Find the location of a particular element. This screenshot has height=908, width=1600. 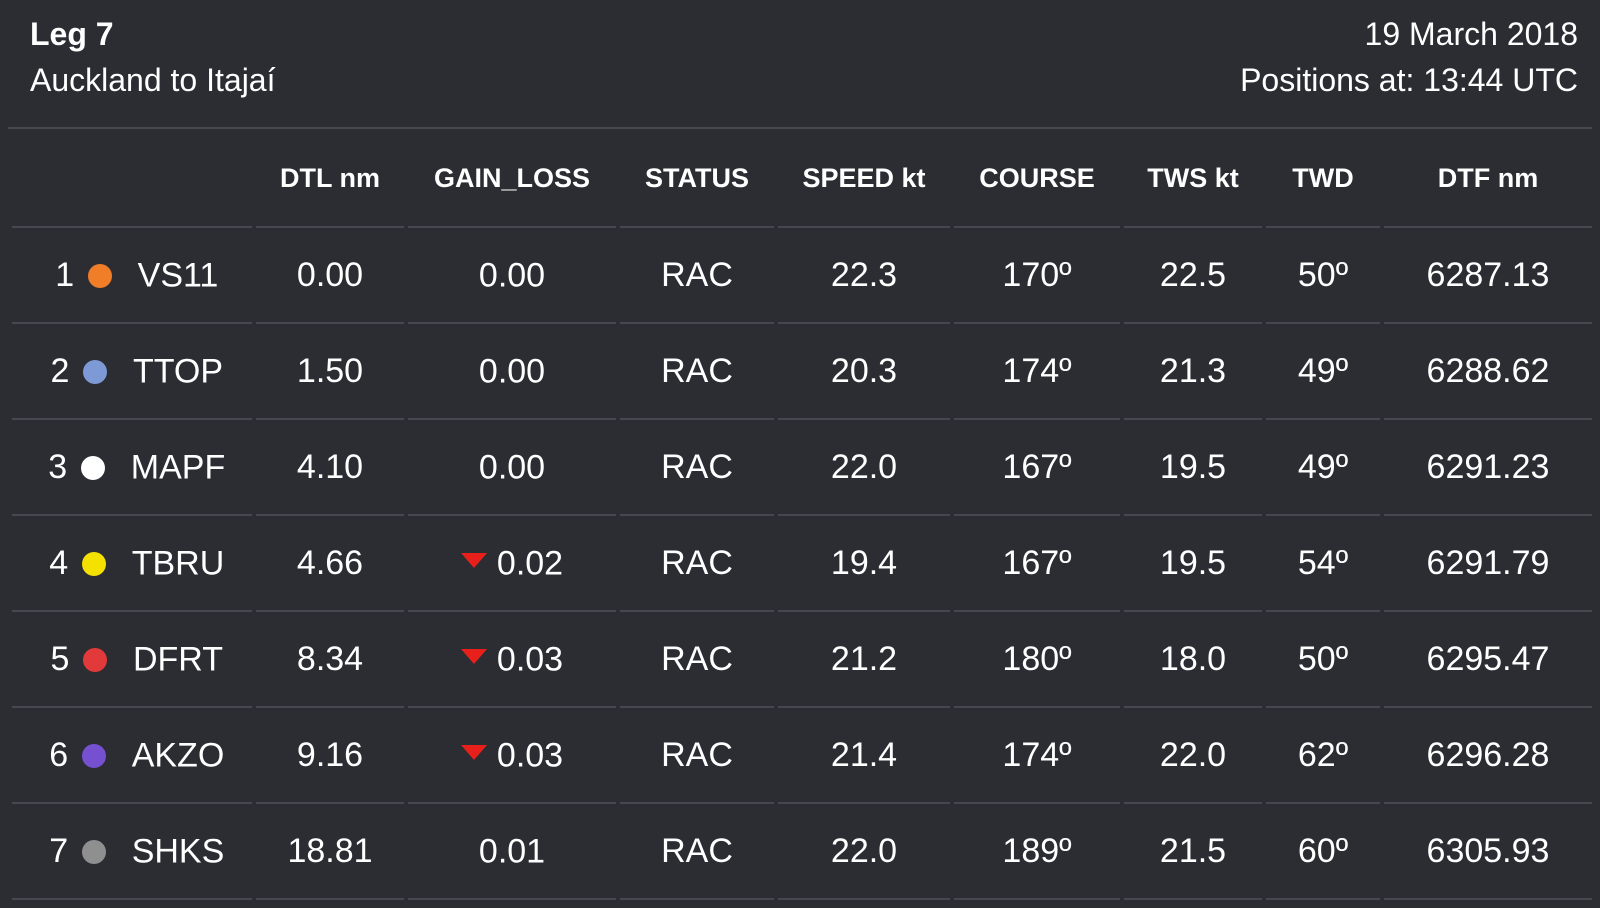

tws-value: 21.3 is located at coordinates (1193, 372).